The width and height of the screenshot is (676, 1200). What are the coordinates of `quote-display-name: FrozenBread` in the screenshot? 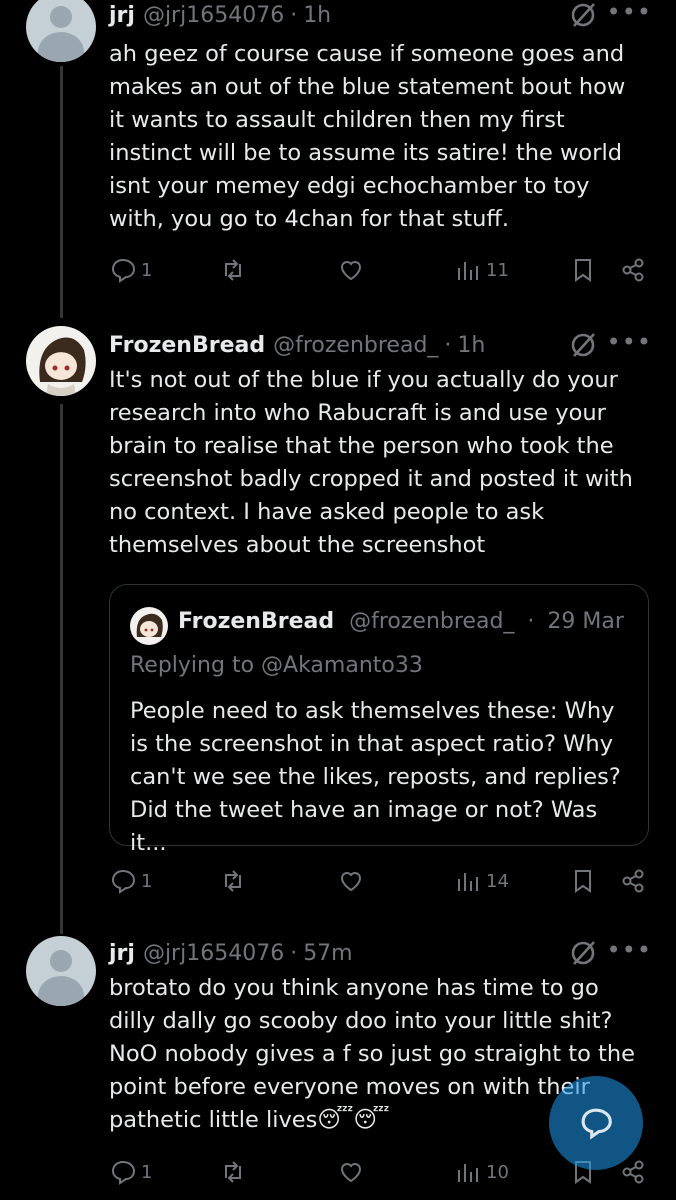 It's located at (256, 621).